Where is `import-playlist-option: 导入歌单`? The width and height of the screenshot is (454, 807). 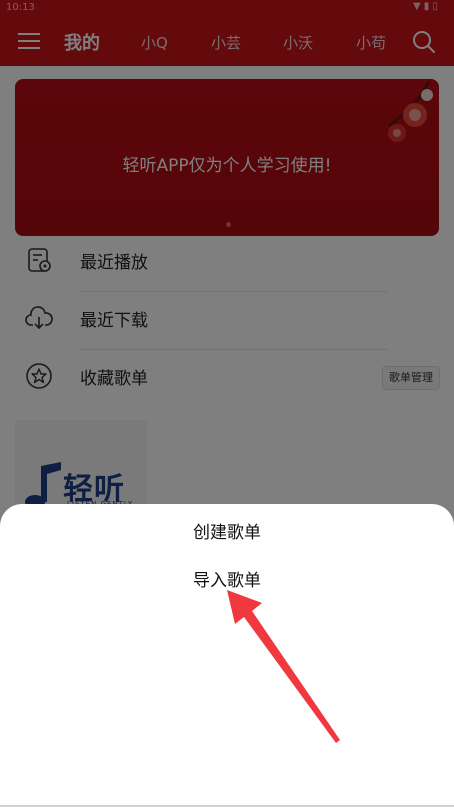 import-playlist-option: 导入歌单 is located at coordinates (227, 578).